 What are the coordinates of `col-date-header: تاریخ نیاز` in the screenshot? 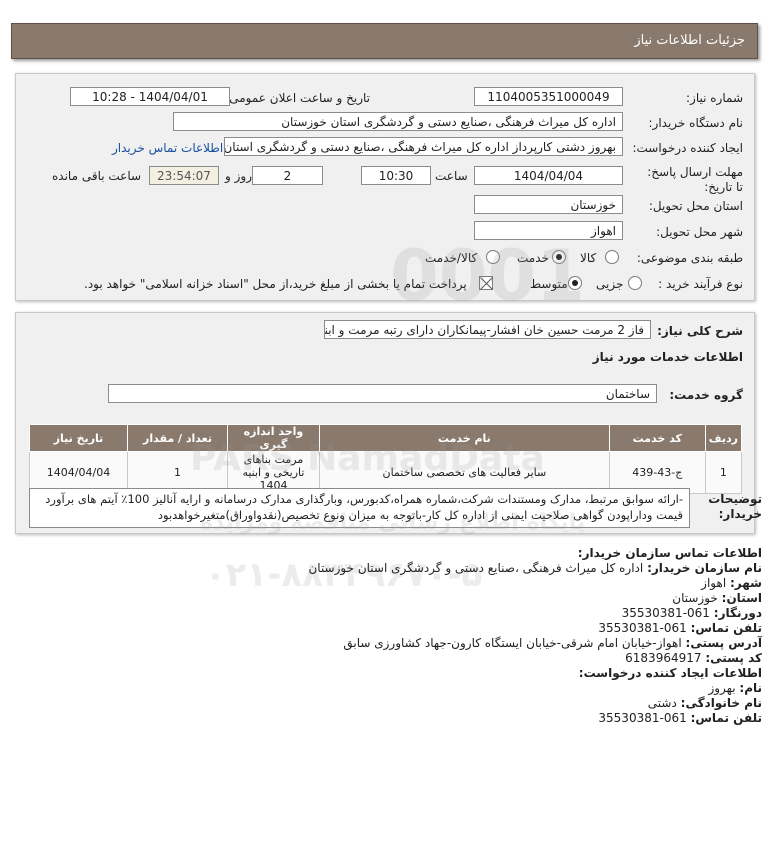 It's located at (78, 438).